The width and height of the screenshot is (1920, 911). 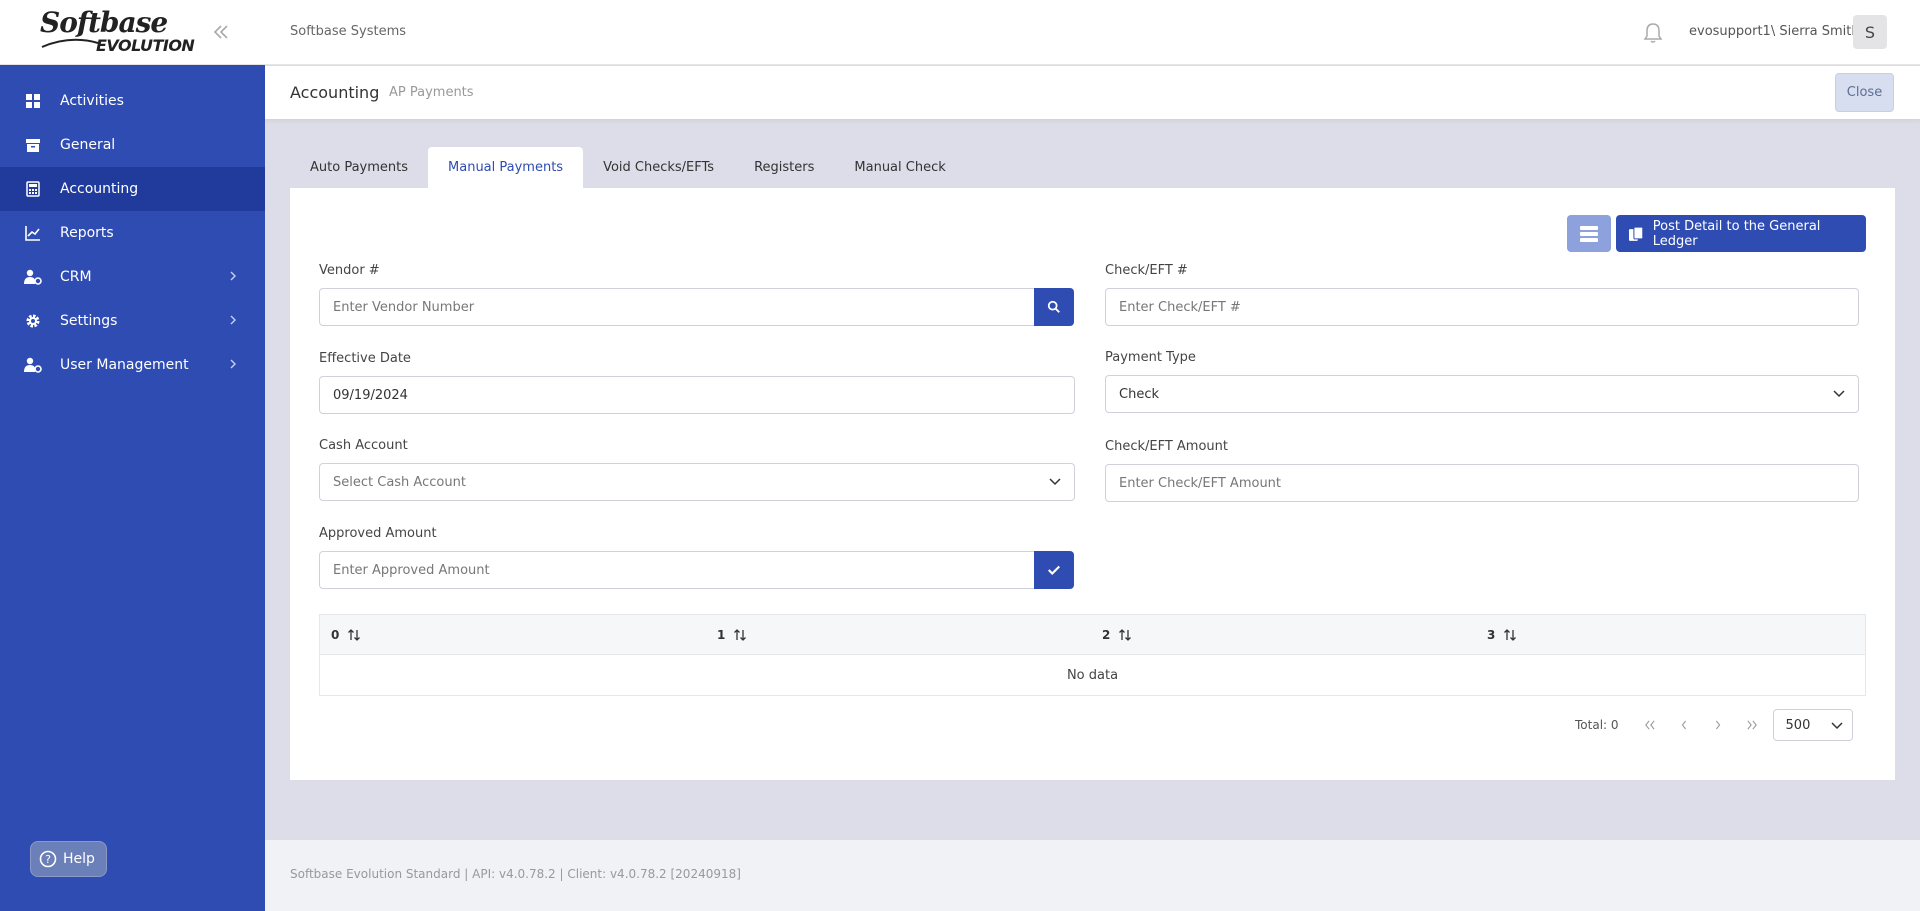 I want to click on tab-void-checks-efts: Void Checks/EFTs, so click(x=658, y=167).